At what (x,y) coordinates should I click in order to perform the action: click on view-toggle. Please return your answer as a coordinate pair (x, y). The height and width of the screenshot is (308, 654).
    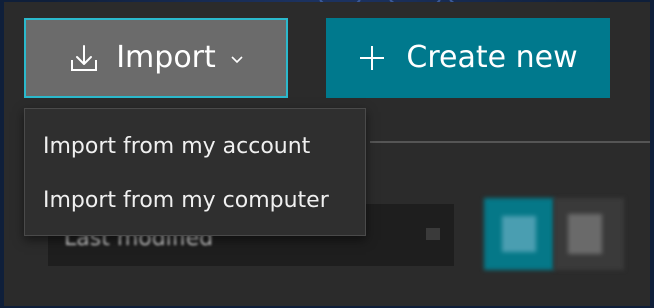
    Looking at the image, I should click on (554, 234).